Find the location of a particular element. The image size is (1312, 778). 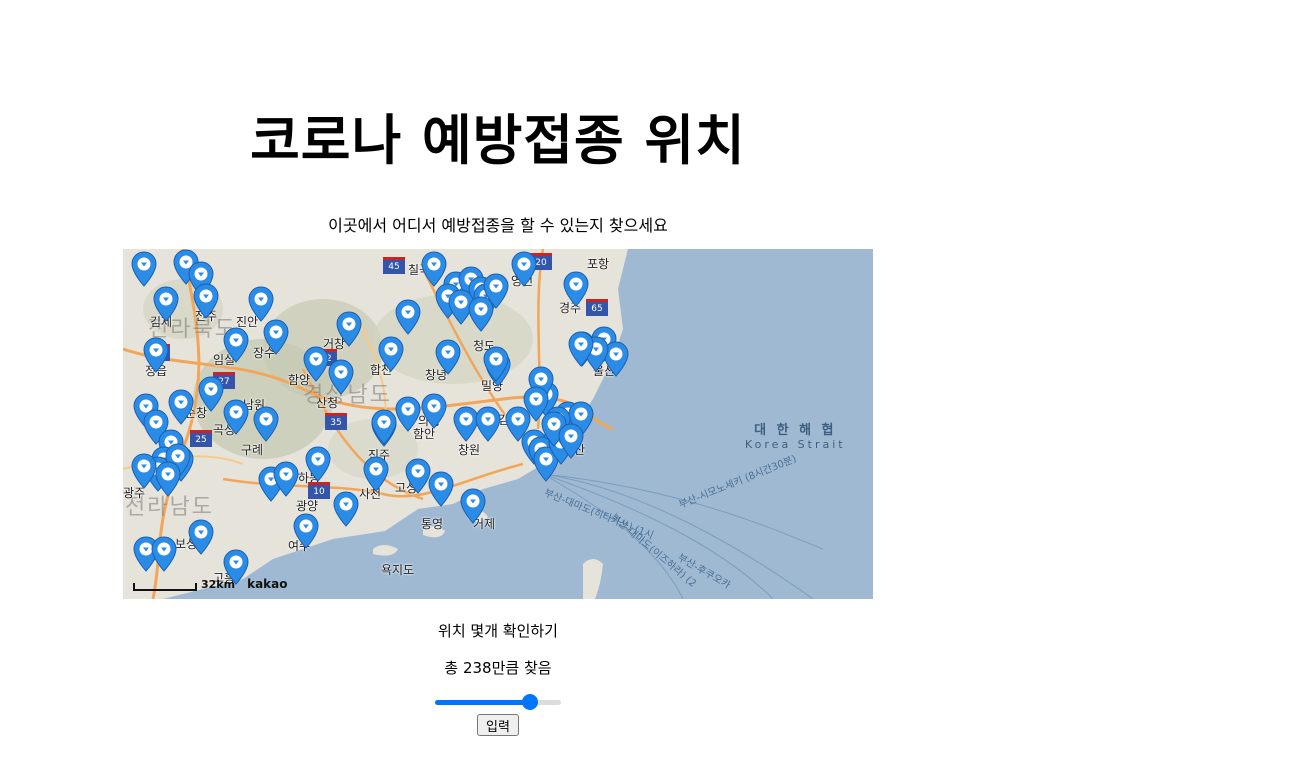

slider-fill is located at coordinates (482, 702).